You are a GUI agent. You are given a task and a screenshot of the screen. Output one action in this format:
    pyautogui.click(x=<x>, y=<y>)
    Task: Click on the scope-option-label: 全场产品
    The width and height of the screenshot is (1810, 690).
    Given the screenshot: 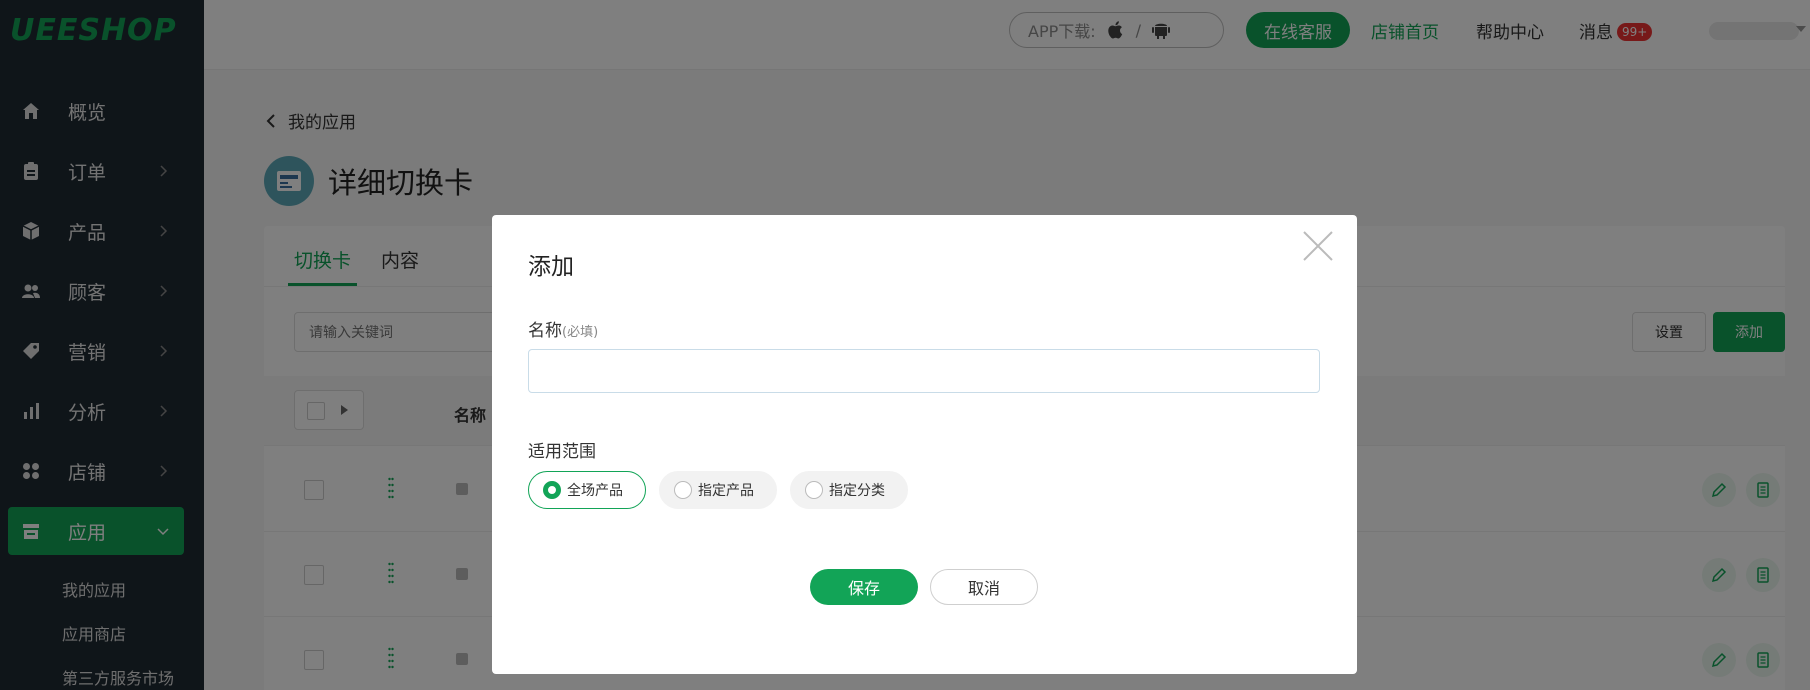 What is the action you would take?
    pyautogui.click(x=595, y=491)
    